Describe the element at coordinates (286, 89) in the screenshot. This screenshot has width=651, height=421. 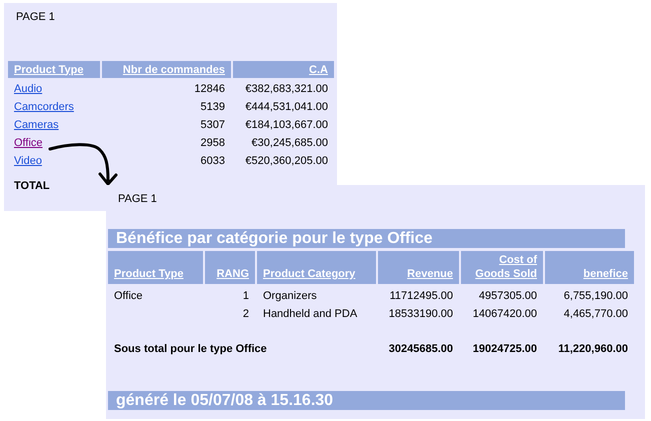
I see `table-cell: €382,683,321.00` at that location.